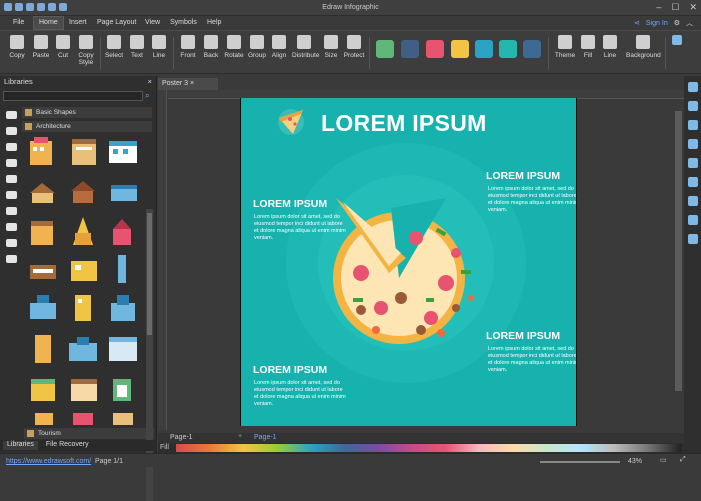 This screenshot has height=501, width=701. I want to click on chevron-up-icon: ︿, so click(689, 23).